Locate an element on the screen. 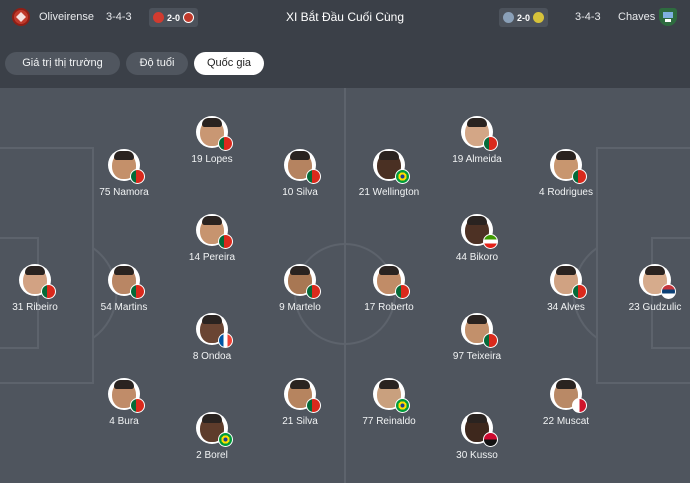  sporting-logo-icon is located at coordinates (539, 17).